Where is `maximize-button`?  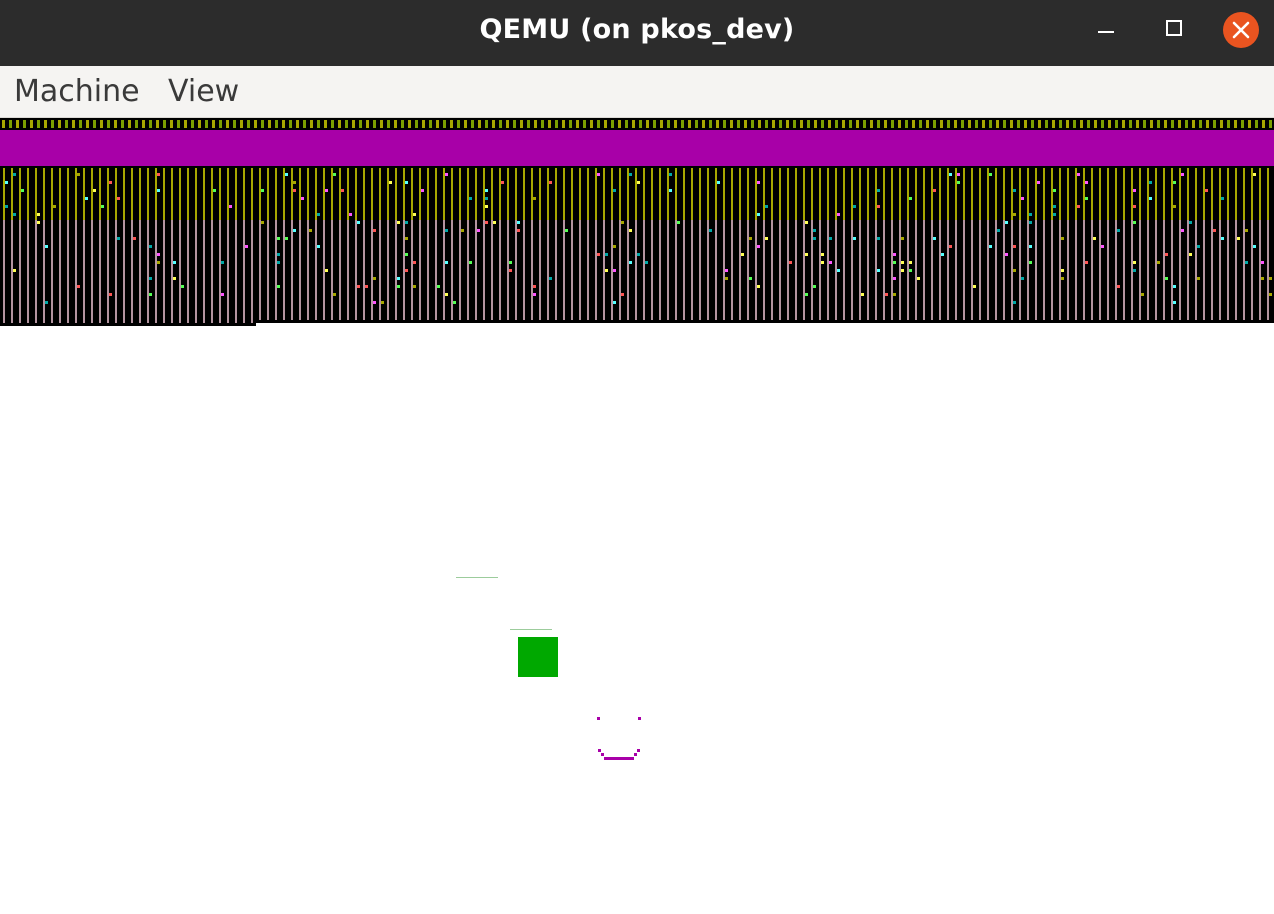 maximize-button is located at coordinates (1174, 30).